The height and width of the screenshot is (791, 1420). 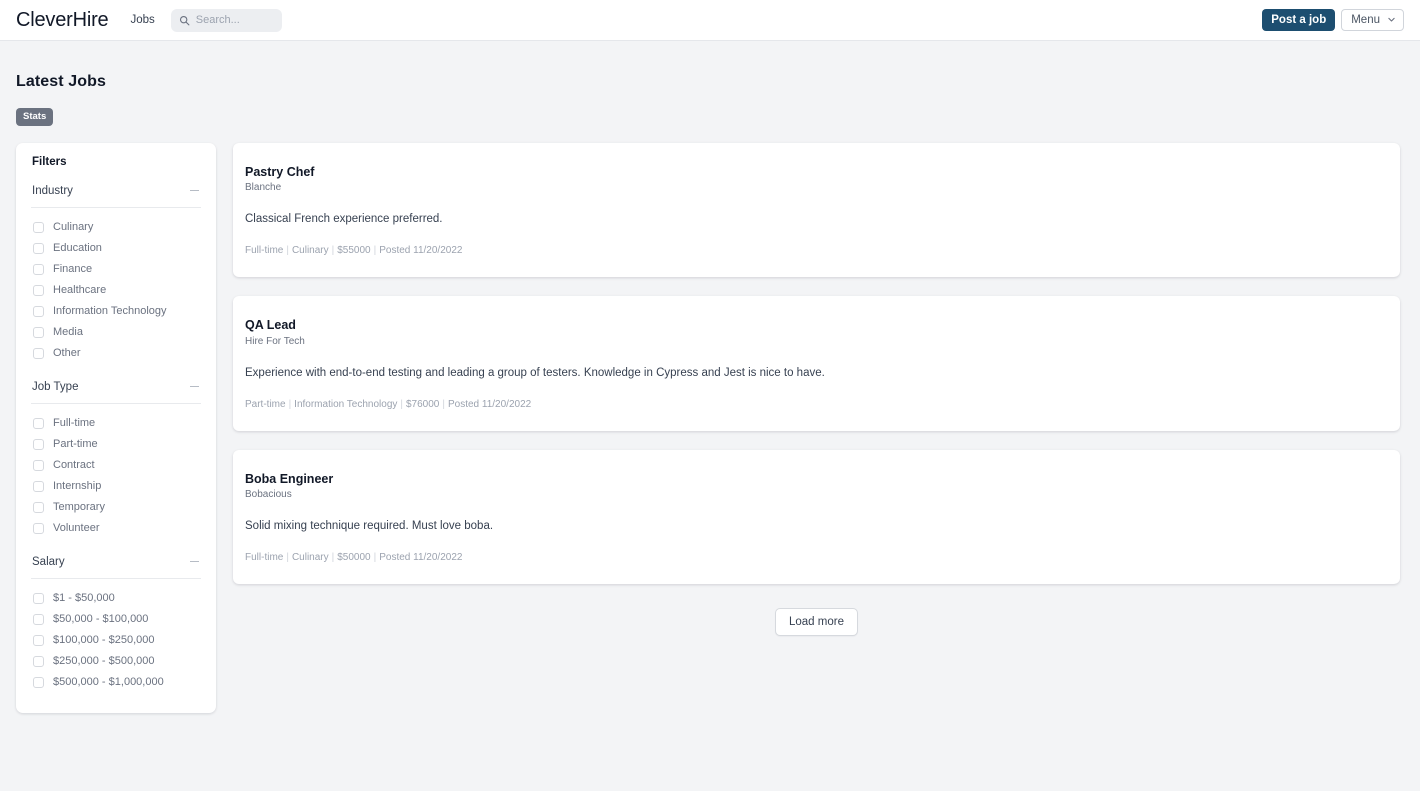 What do you see at coordinates (62, 20) in the screenshot?
I see `brand-logo: CleverHire` at bounding box center [62, 20].